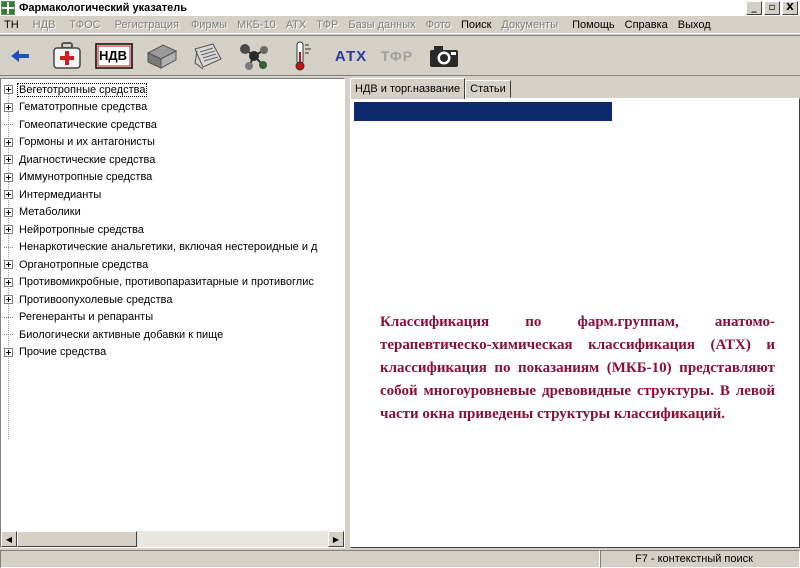 The height and width of the screenshot is (568, 800). I want to click on tree-item-label: Диагностические средства, so click(87, 159).